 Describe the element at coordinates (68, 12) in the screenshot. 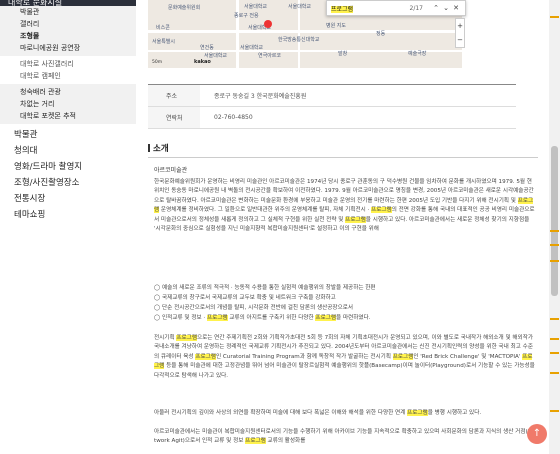

I see `sidebar-sub-item: 박물관` at that location.